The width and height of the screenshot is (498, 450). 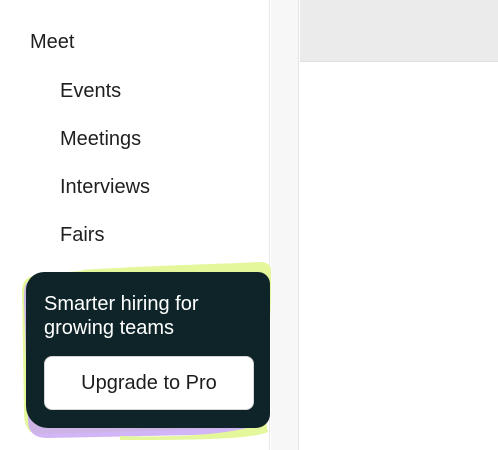 What do you see at coordinates (285, 225) in the screenshot?
I see `sidebar-gutter` at bounding box center [285, 225].